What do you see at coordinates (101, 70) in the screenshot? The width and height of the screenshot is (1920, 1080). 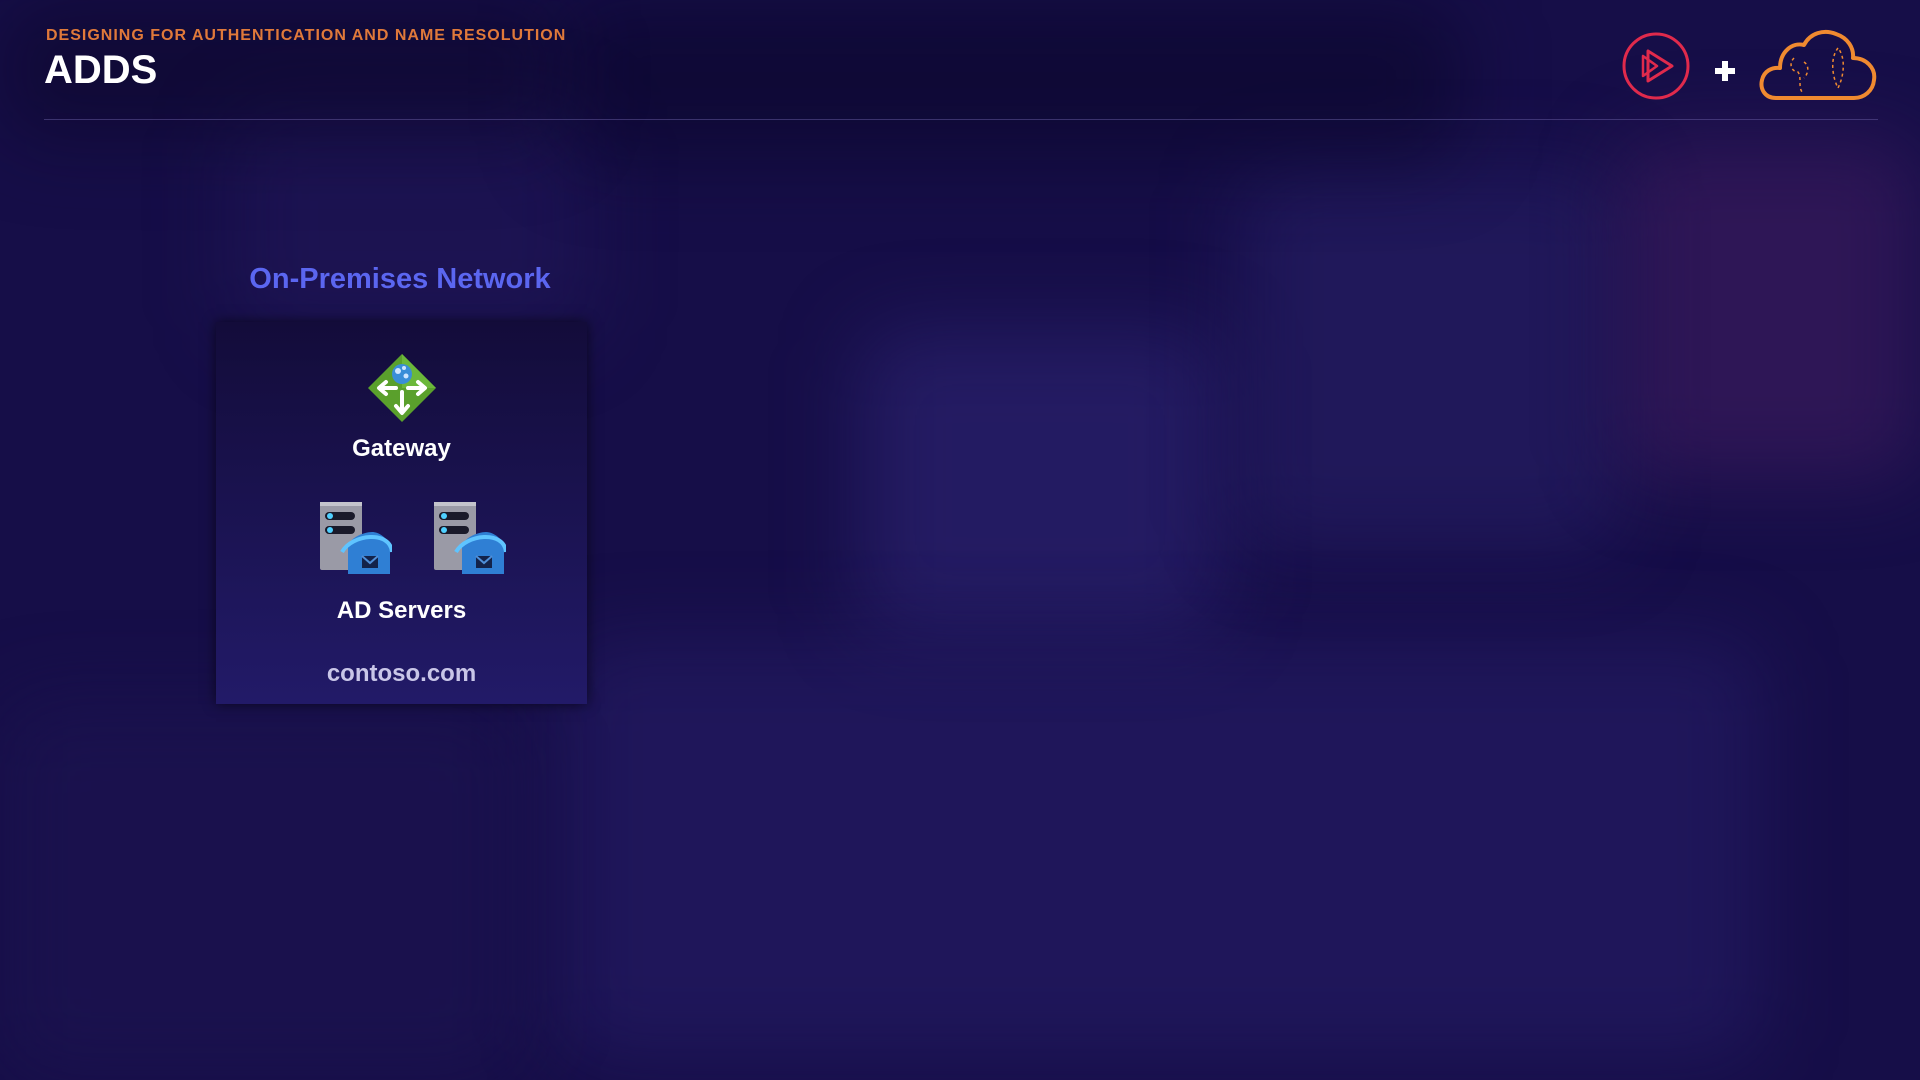 I see `slide-title: ADDS` at bounding box center [101, 70].